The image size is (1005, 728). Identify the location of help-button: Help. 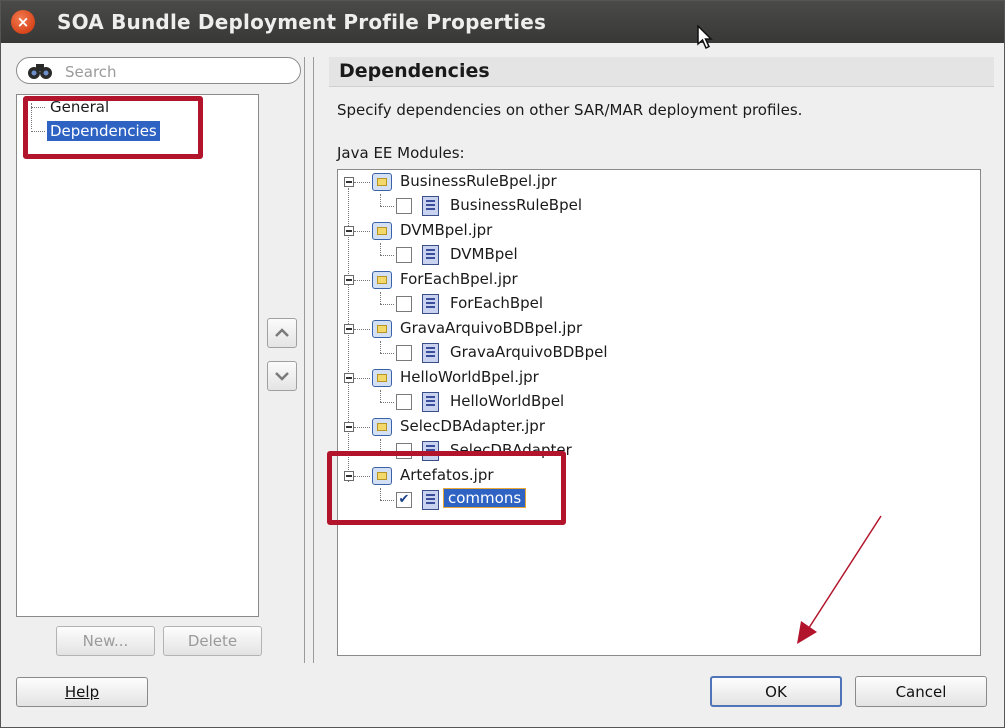
(82, 692).